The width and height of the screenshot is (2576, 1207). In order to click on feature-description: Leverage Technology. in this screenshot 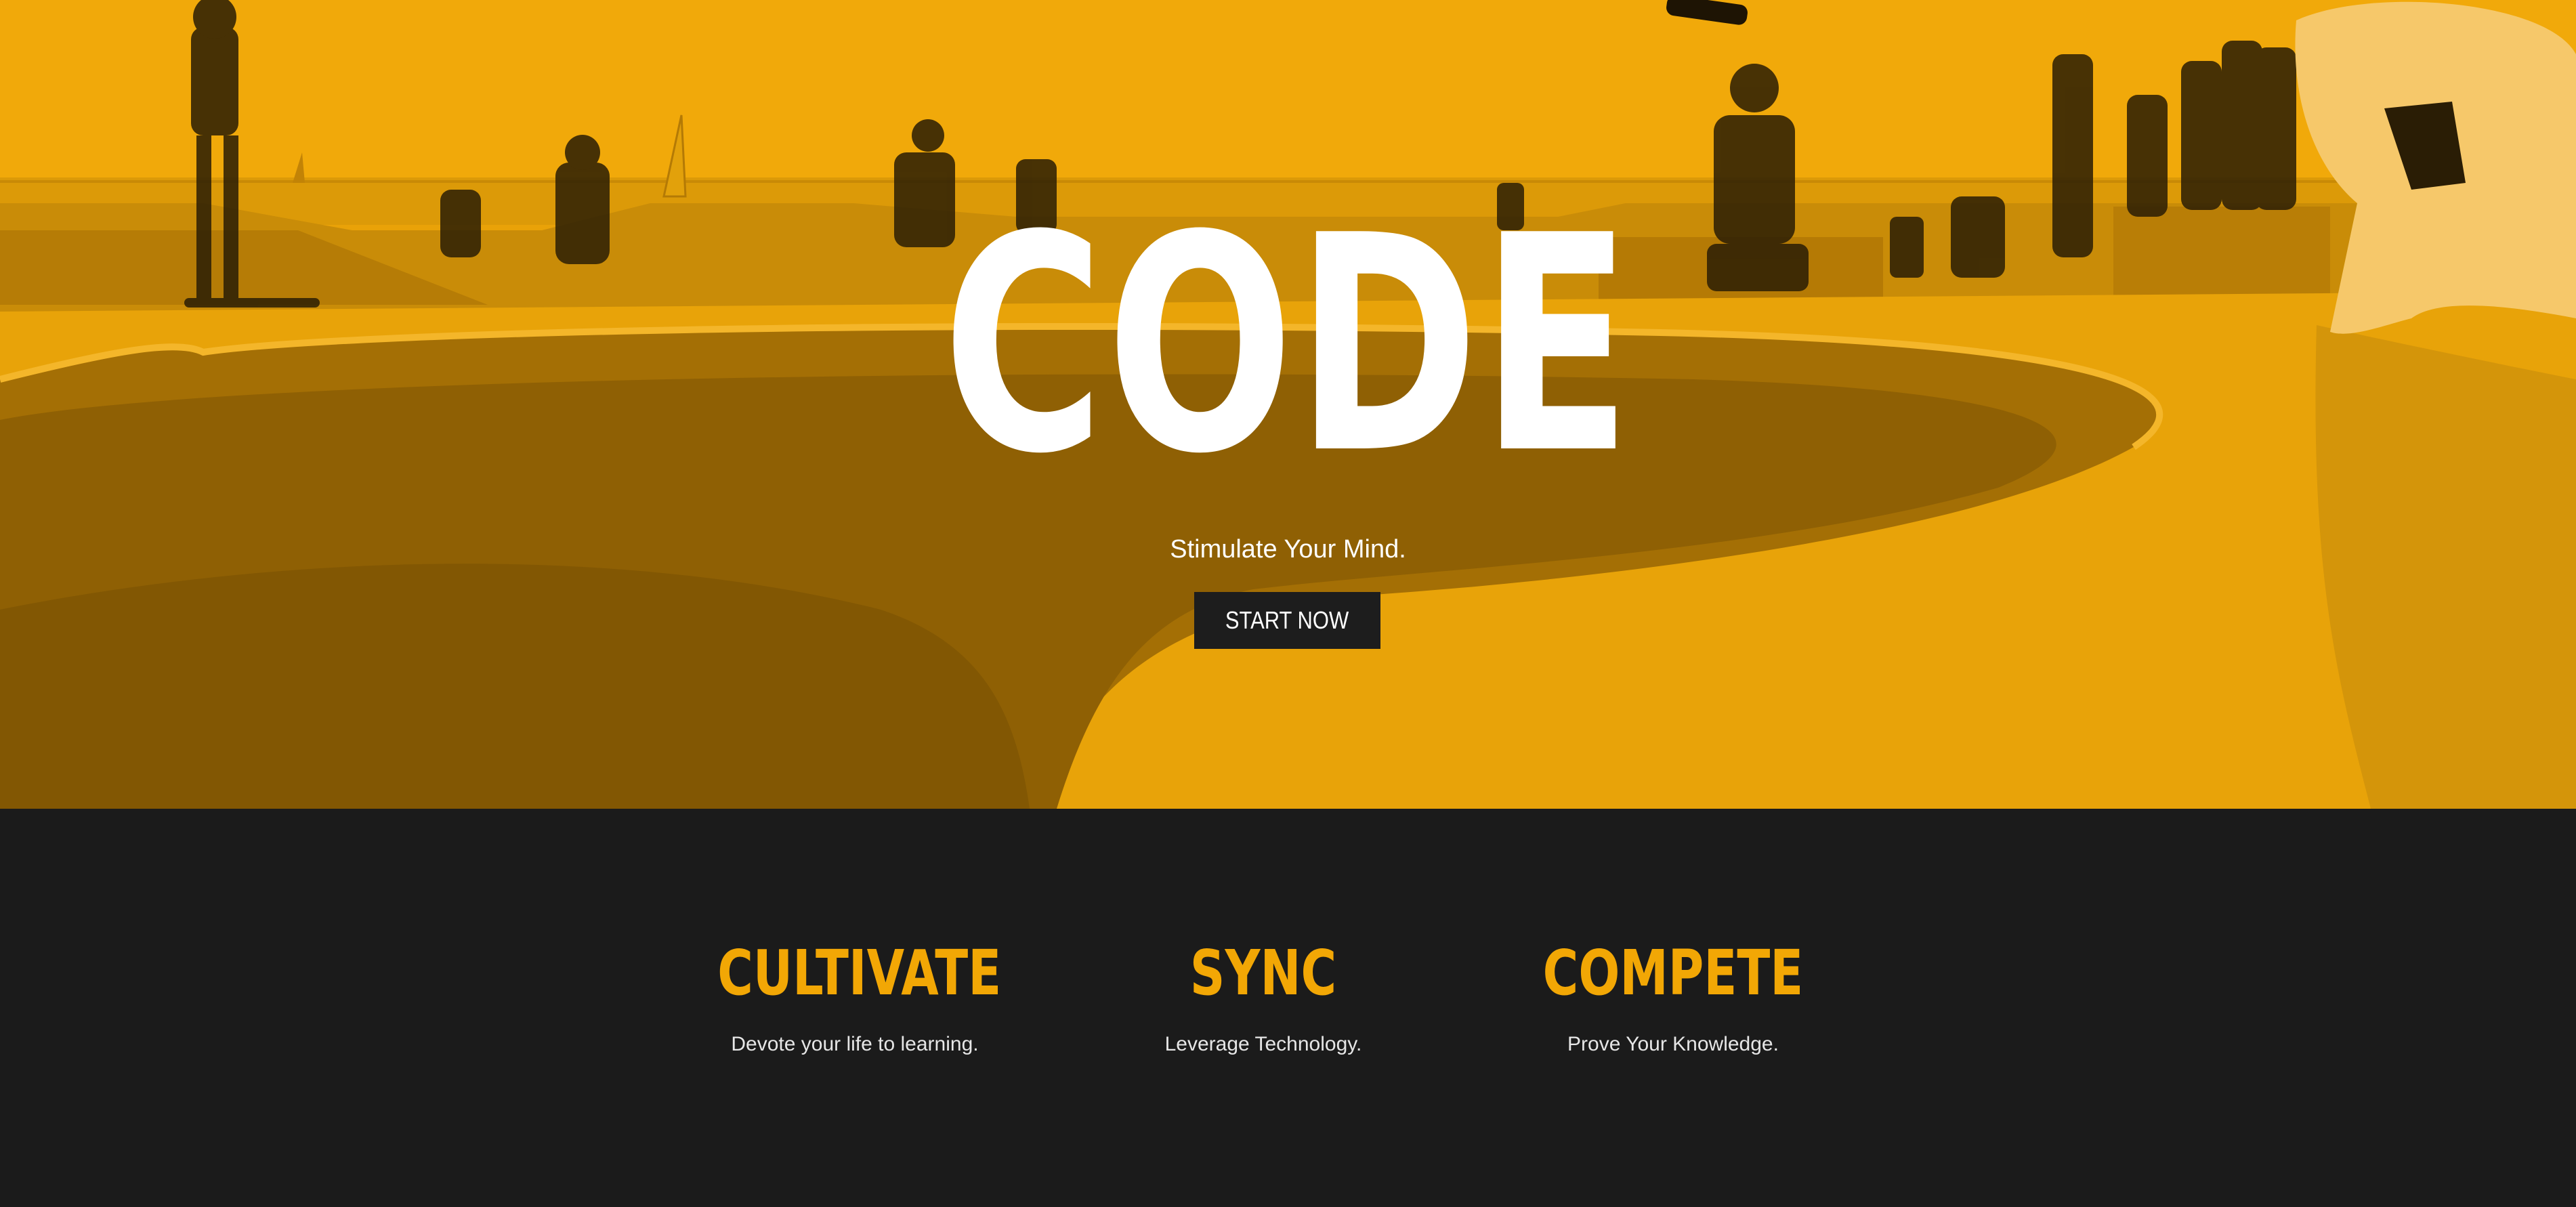, I will do `click(1263, 1044)`.